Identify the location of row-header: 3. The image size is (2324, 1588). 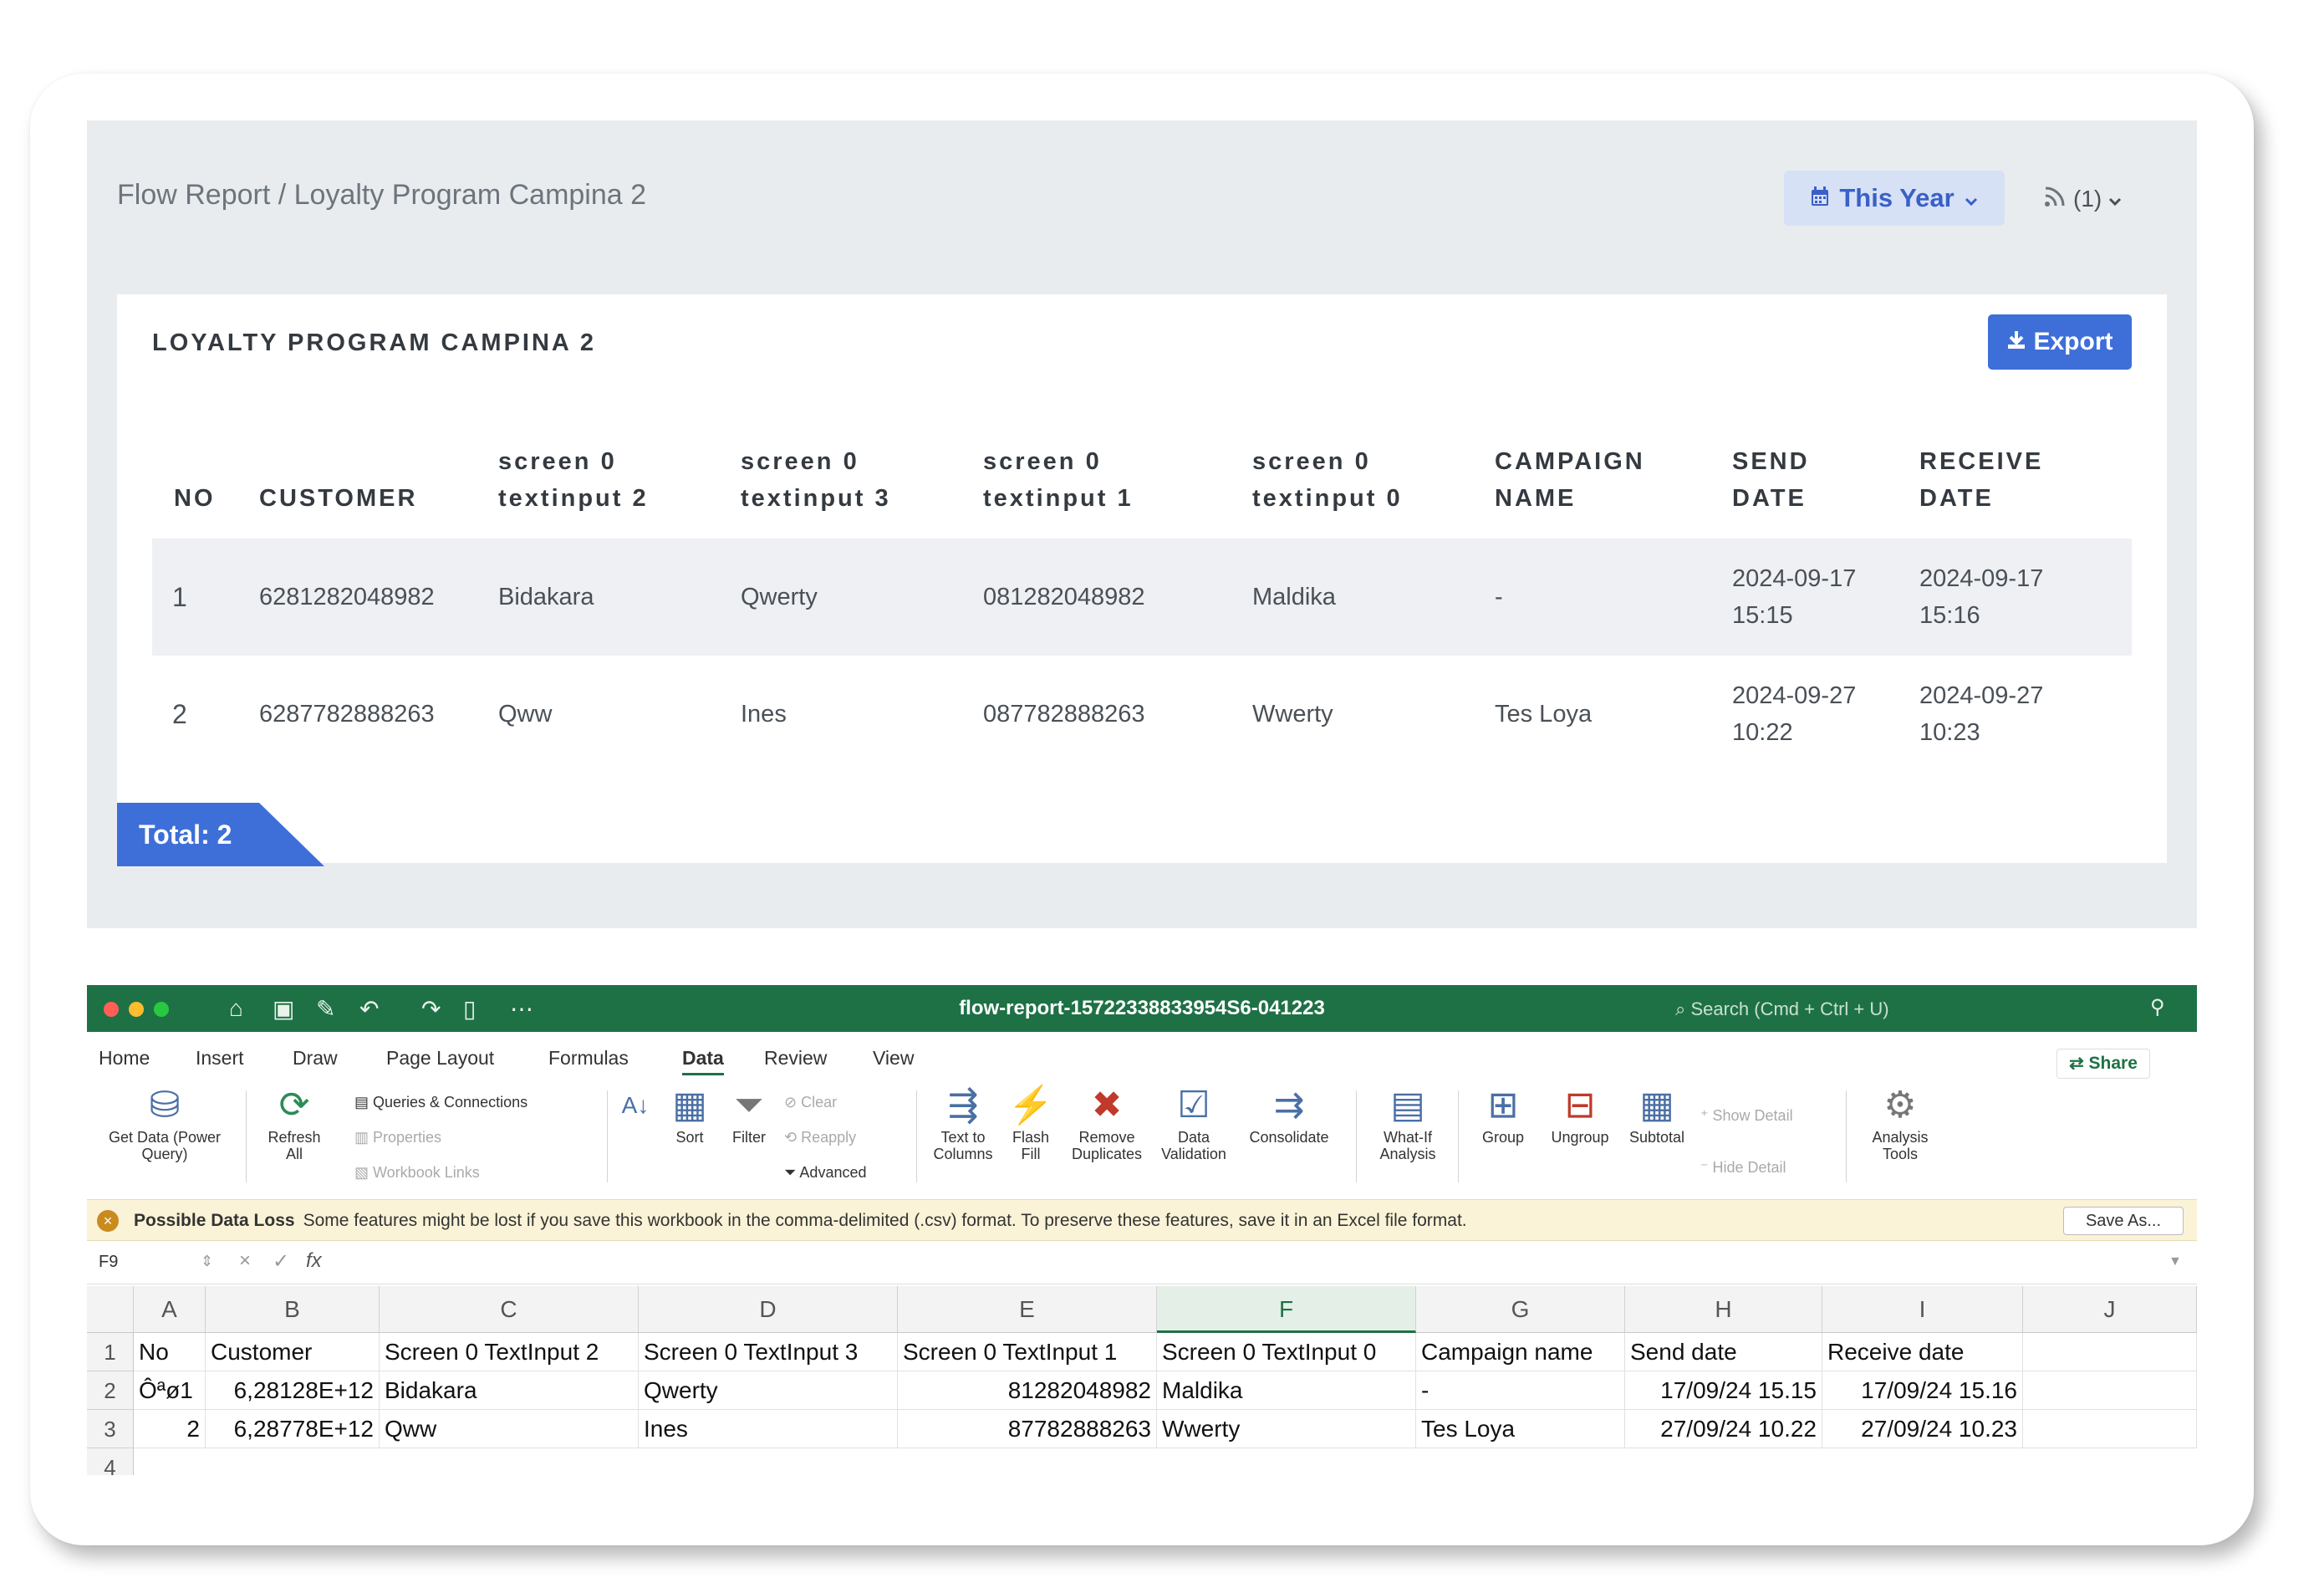
(110, 1429).